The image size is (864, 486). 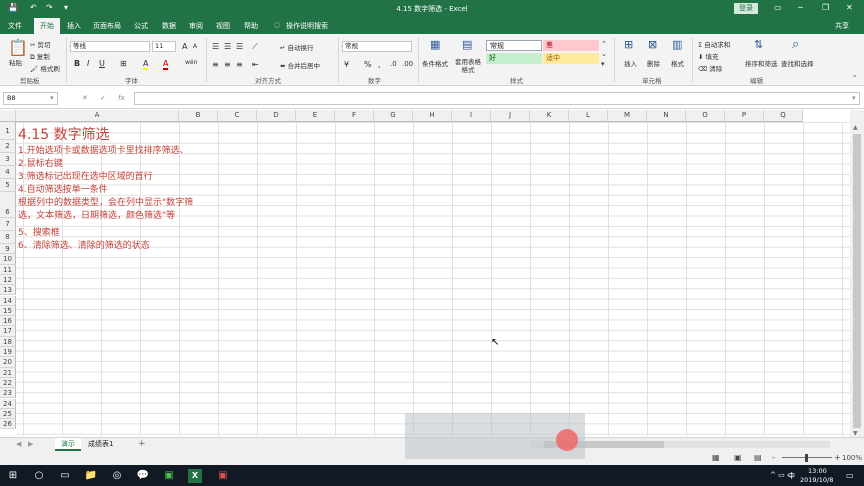 I want to click on orientation-icon: ⟋, so click(x=255, y=47).